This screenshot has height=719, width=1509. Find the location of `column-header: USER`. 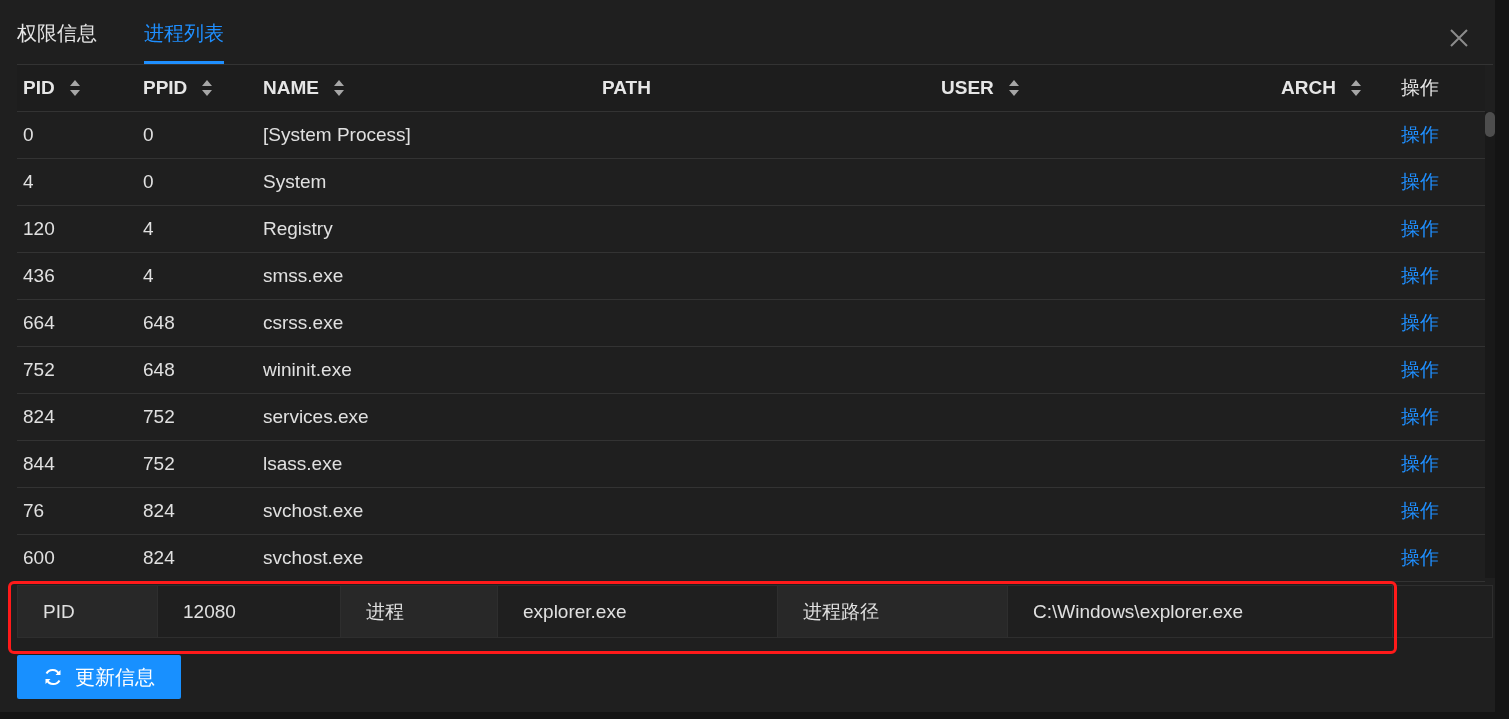

column-header: USER is located at coordinates (980, 88).